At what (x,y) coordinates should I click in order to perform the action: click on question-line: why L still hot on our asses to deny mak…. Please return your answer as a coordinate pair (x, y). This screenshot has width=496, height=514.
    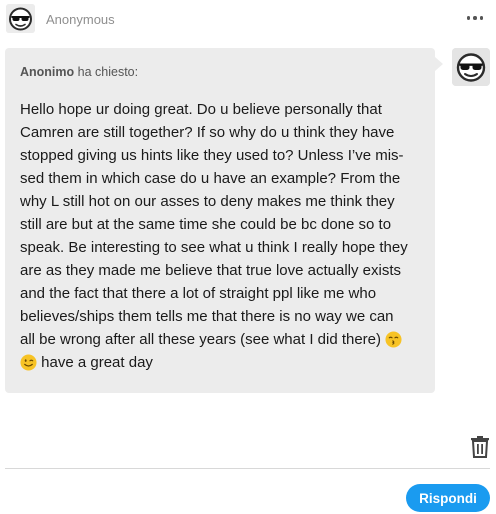
    Looking at the image, I should click on (207, 201).